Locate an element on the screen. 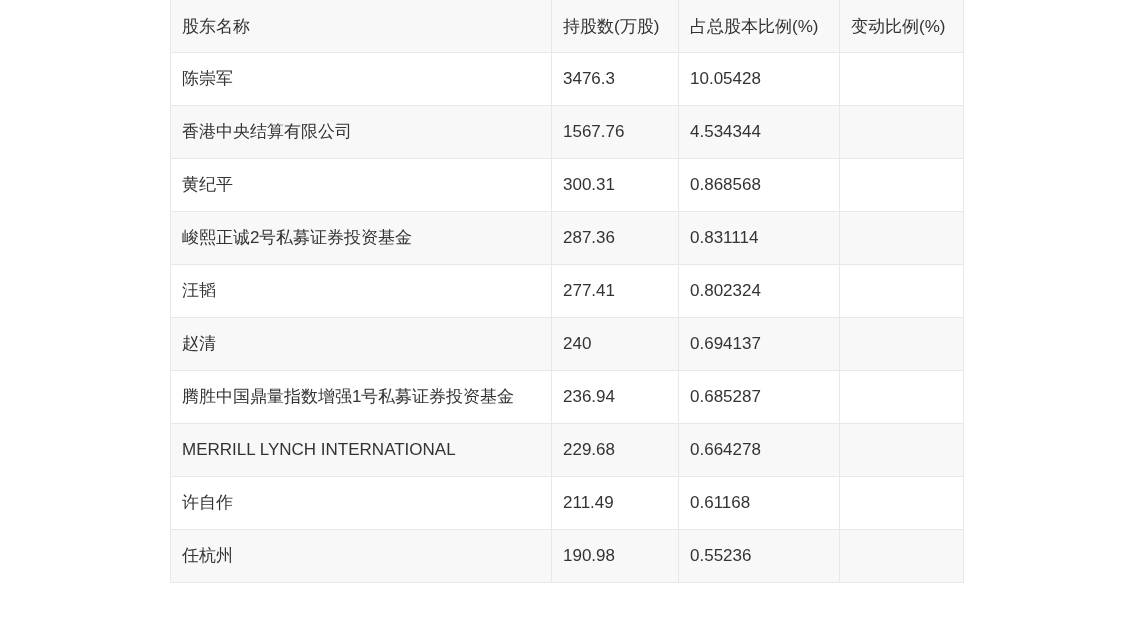 Image resolution: width=1134 pixels, height=632 pixels. table-cell: 190.98 is located at coordinates (615, 556).